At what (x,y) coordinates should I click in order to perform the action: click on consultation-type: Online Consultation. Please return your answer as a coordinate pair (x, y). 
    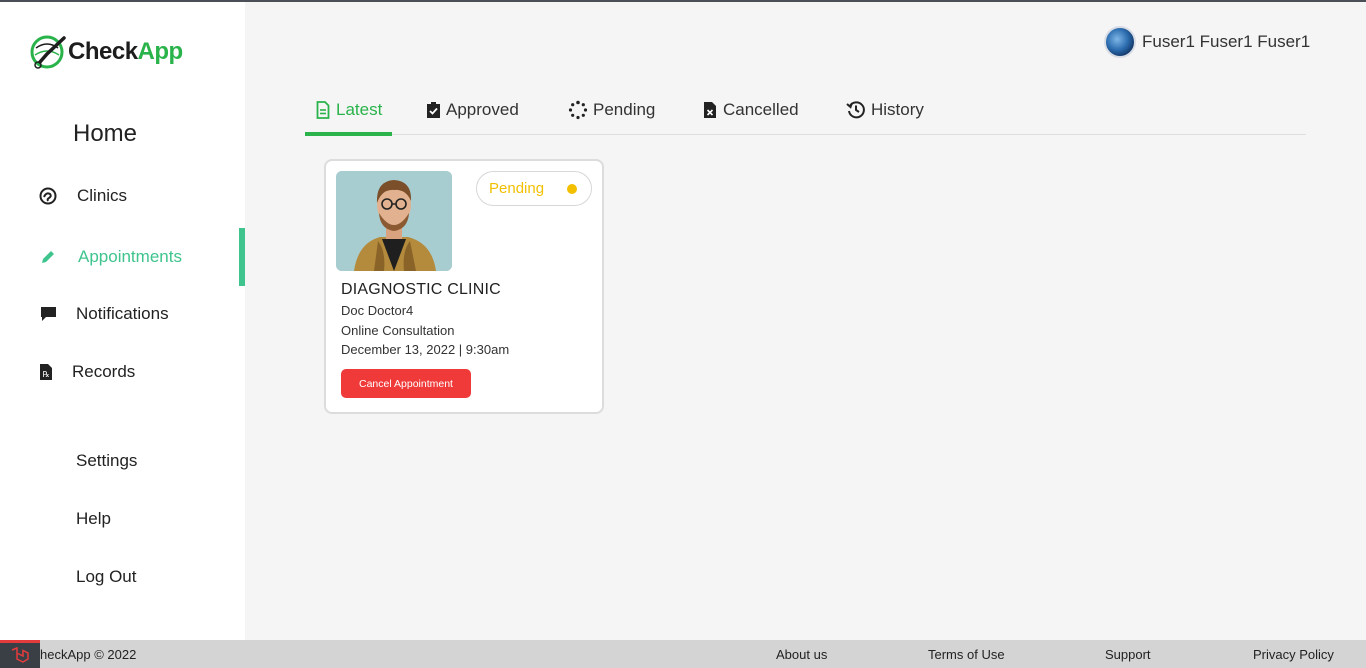
    Looking at the image, I should click on (398, 330).